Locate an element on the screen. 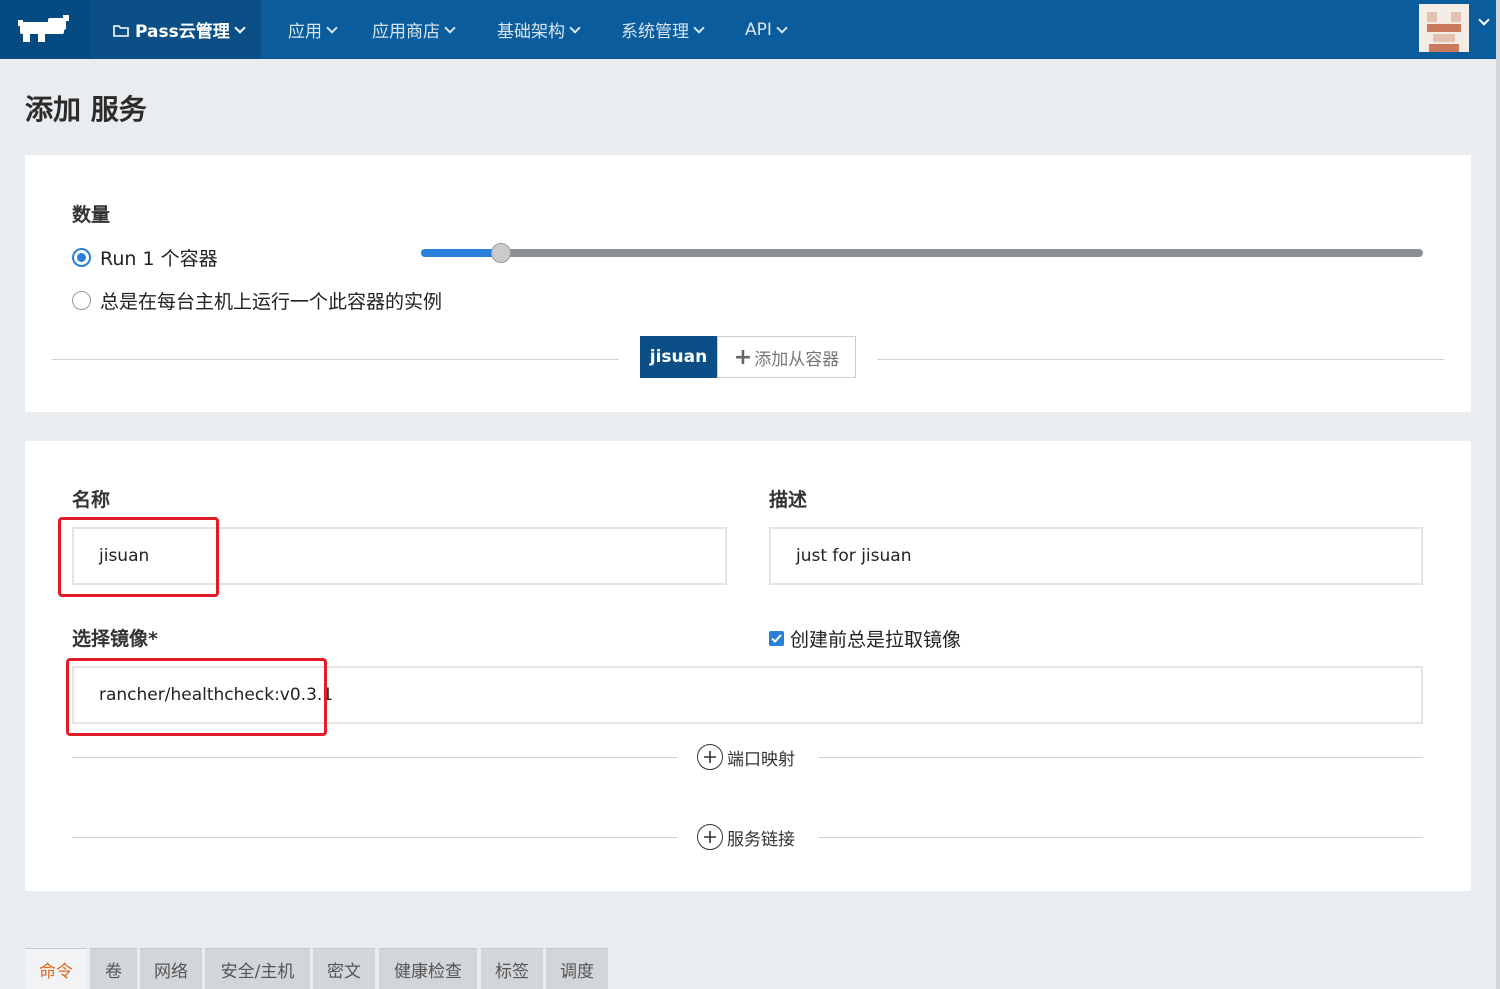 The image size is (1500, 989). nav-item-api: API is located at coordinates (766, 29).